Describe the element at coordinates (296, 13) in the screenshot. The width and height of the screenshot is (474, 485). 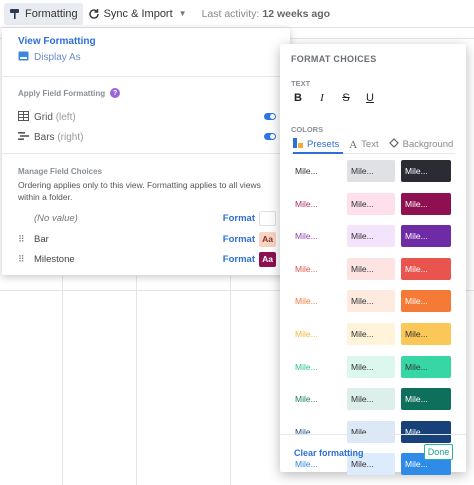
I see `last-activity-value: 12 weeks ago` at that location.